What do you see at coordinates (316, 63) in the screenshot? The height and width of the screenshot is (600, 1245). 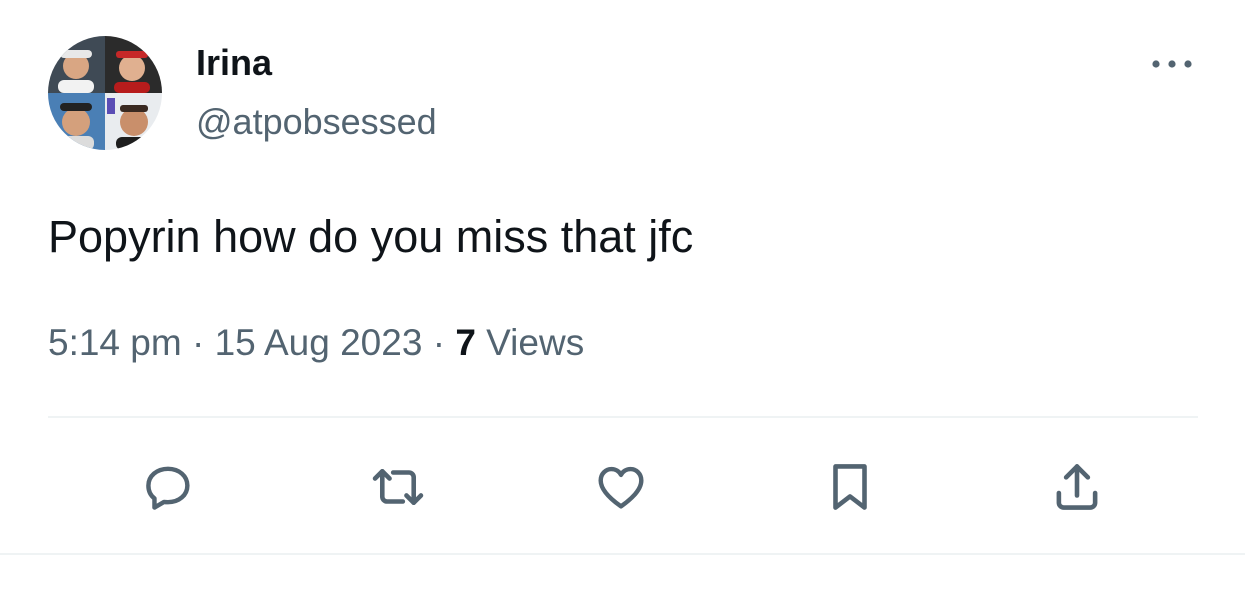 I see `author-display-name: Irina` at bounding box center [316, 63].